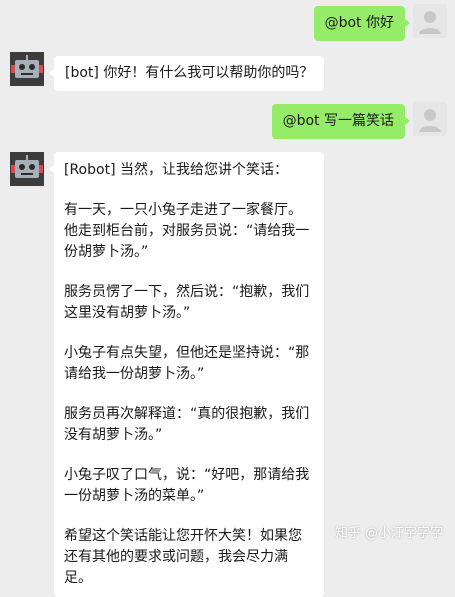 This screenshot has width=455, height=597. Describe the element at coordinates (187, 485) in the screenshot. I see `message-paragraph: 小兔子叹了口气，说：“好吧，那请给我一份胡萝卜汤的菜单。”` at that location.